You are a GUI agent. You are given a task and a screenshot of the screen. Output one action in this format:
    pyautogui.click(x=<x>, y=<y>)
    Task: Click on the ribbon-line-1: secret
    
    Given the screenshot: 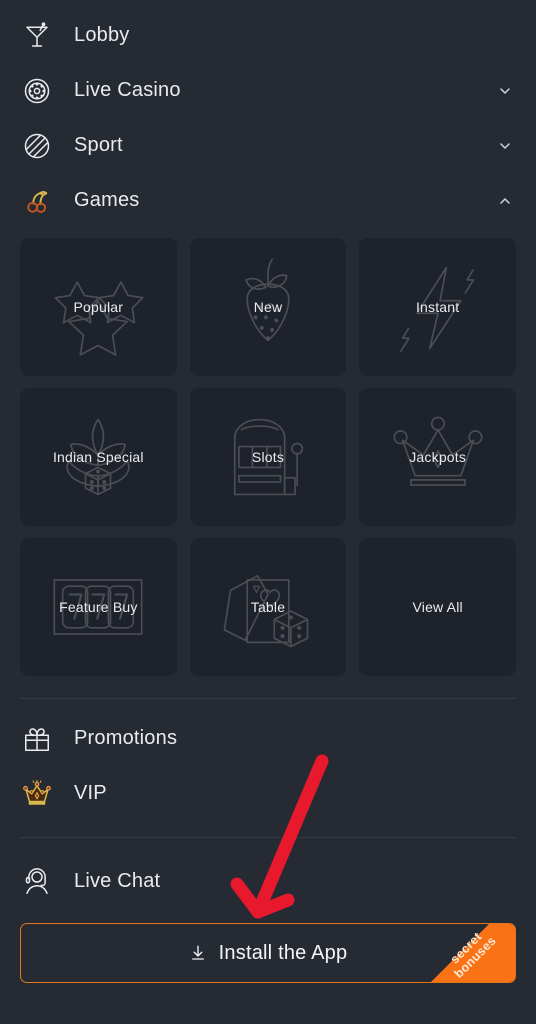 What is the action you would take?
    pyautogui.click(x=466, y=948)
    